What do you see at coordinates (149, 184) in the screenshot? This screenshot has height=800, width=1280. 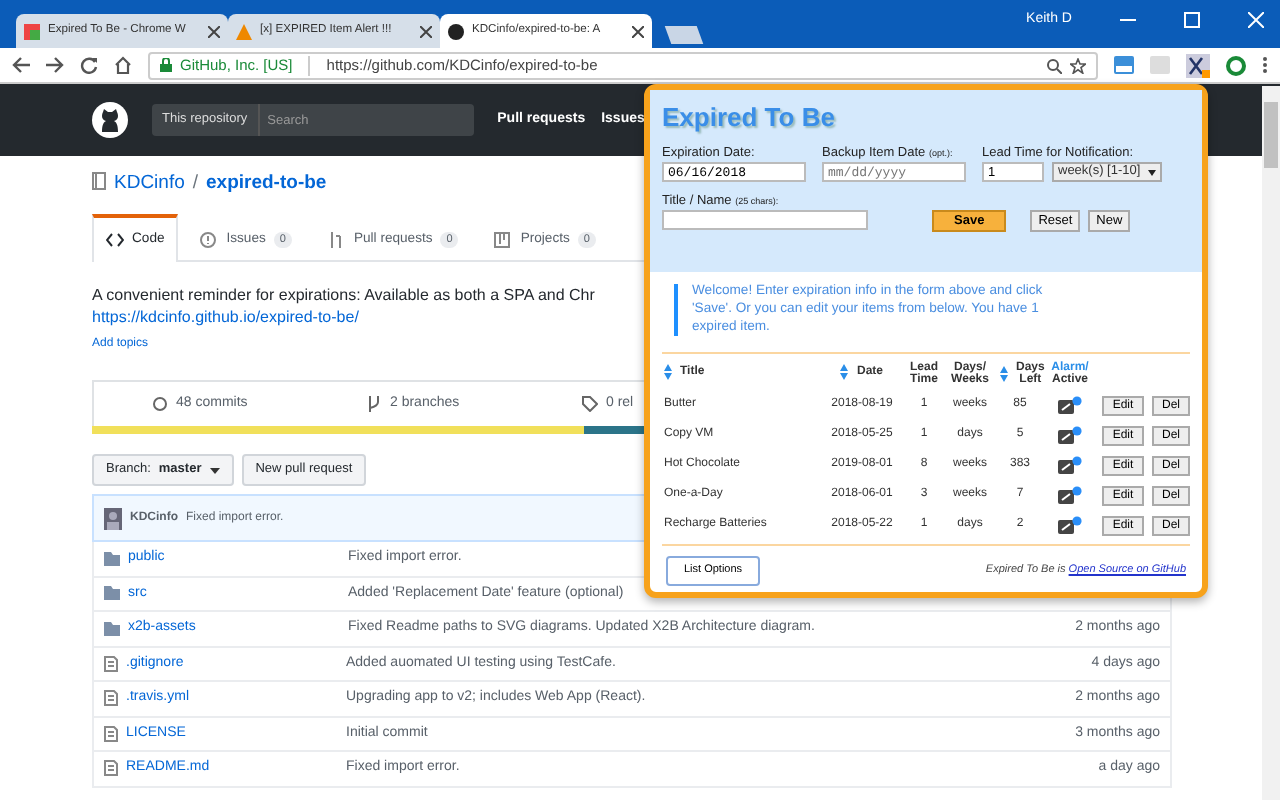 I see `owner-link: KDCinfo` at bounding box center [149, 184].